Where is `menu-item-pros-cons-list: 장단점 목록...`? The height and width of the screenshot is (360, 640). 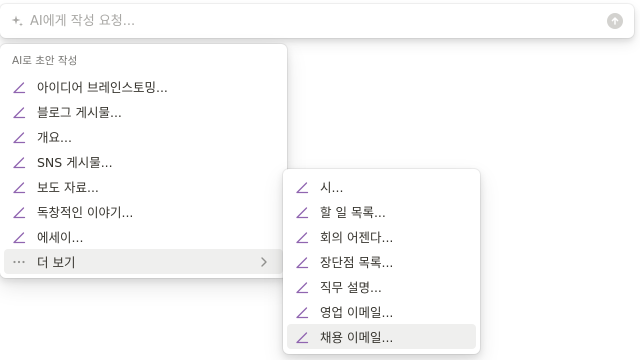 menu-item-pros-cons-list: 장단점 목록... is located at coordinates (381, 261).